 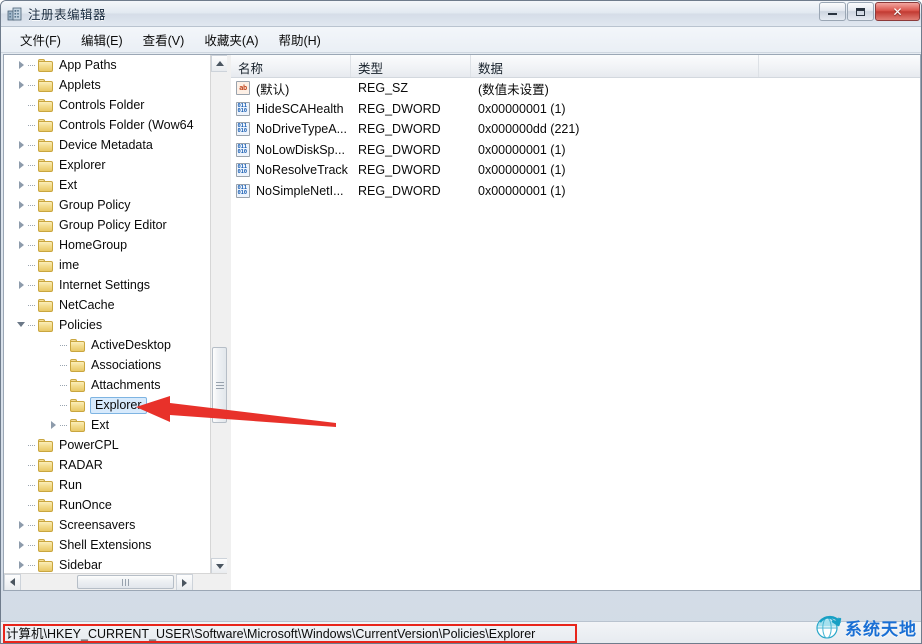 What do you see at coordinates (107, 265) in the screenshot?
I see `tree-node-ime: ime` at bounding box center [107, 265].